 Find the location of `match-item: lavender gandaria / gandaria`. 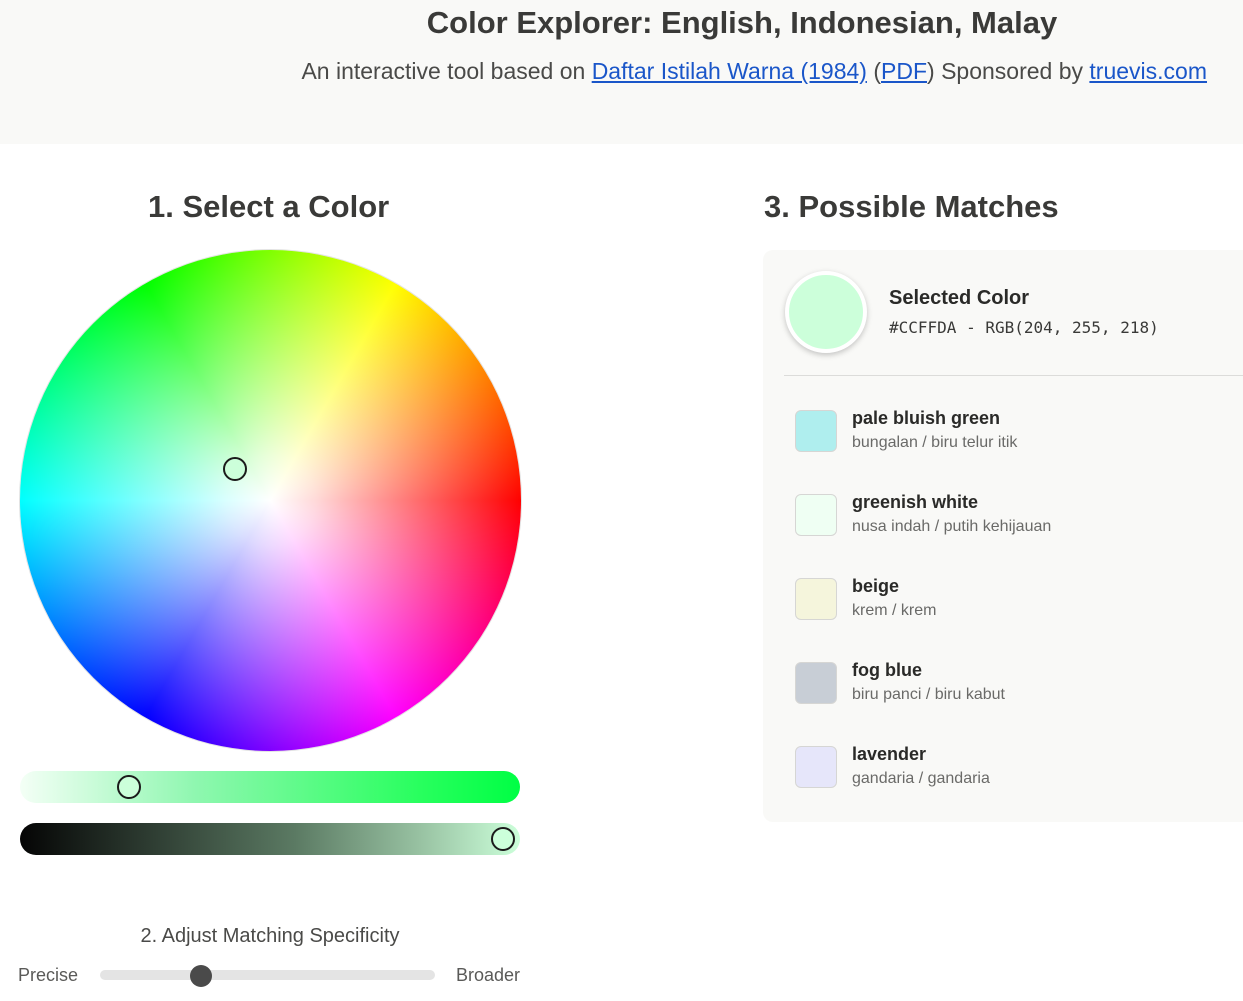

match-item: lavender gandaria / gandaria is located at coordinates (1015, 767).